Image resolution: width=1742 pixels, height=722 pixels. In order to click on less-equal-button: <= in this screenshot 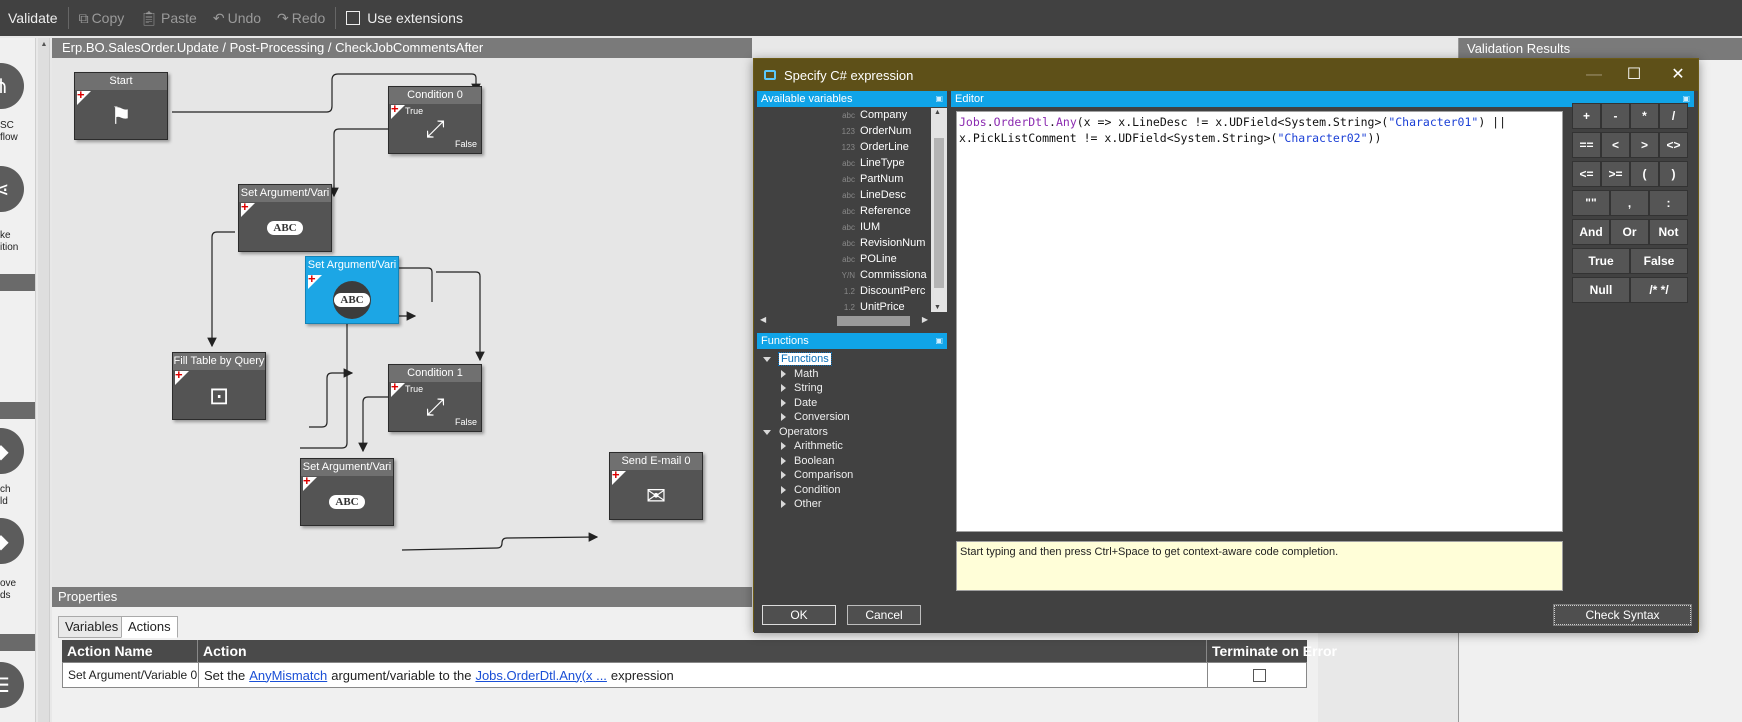, I will do `click(1586, 174)`.